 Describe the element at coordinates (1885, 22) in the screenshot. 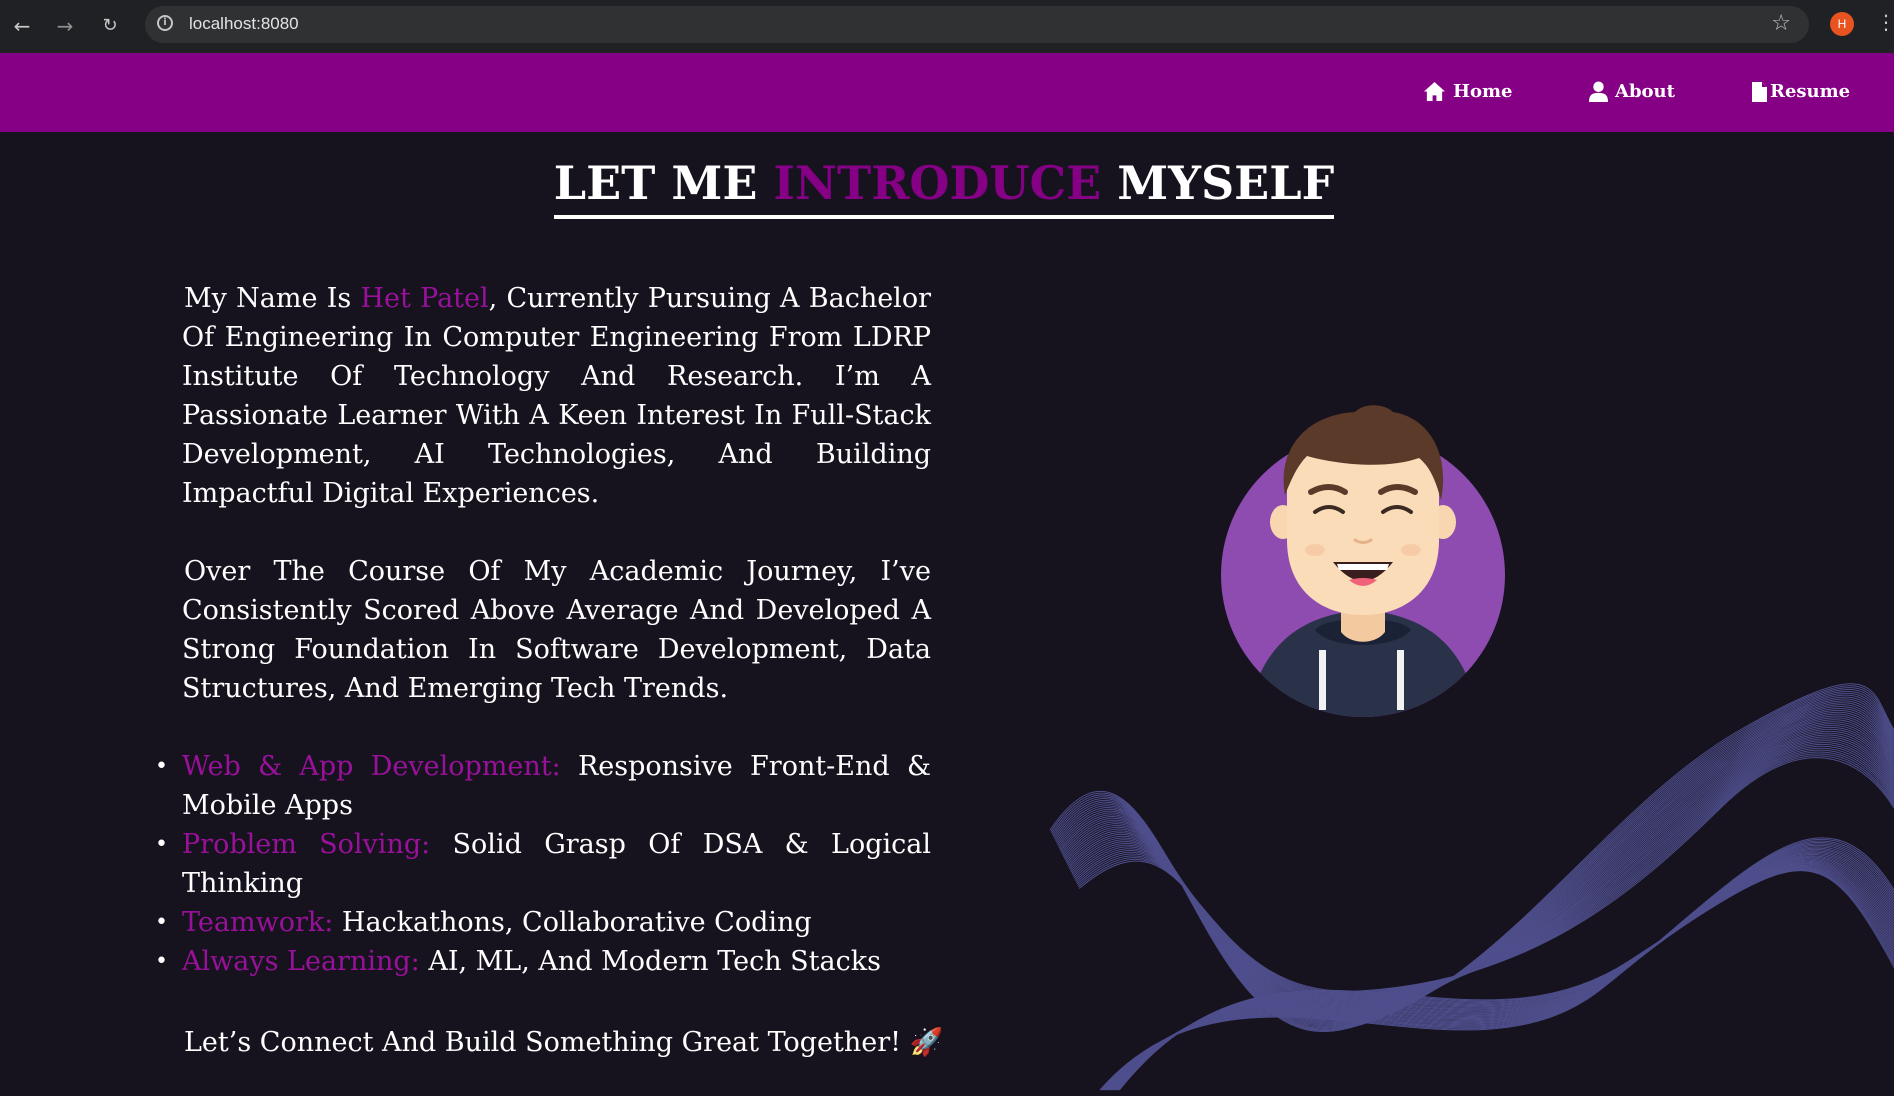

I see `browser-menu-icon: ⋮` at that location.